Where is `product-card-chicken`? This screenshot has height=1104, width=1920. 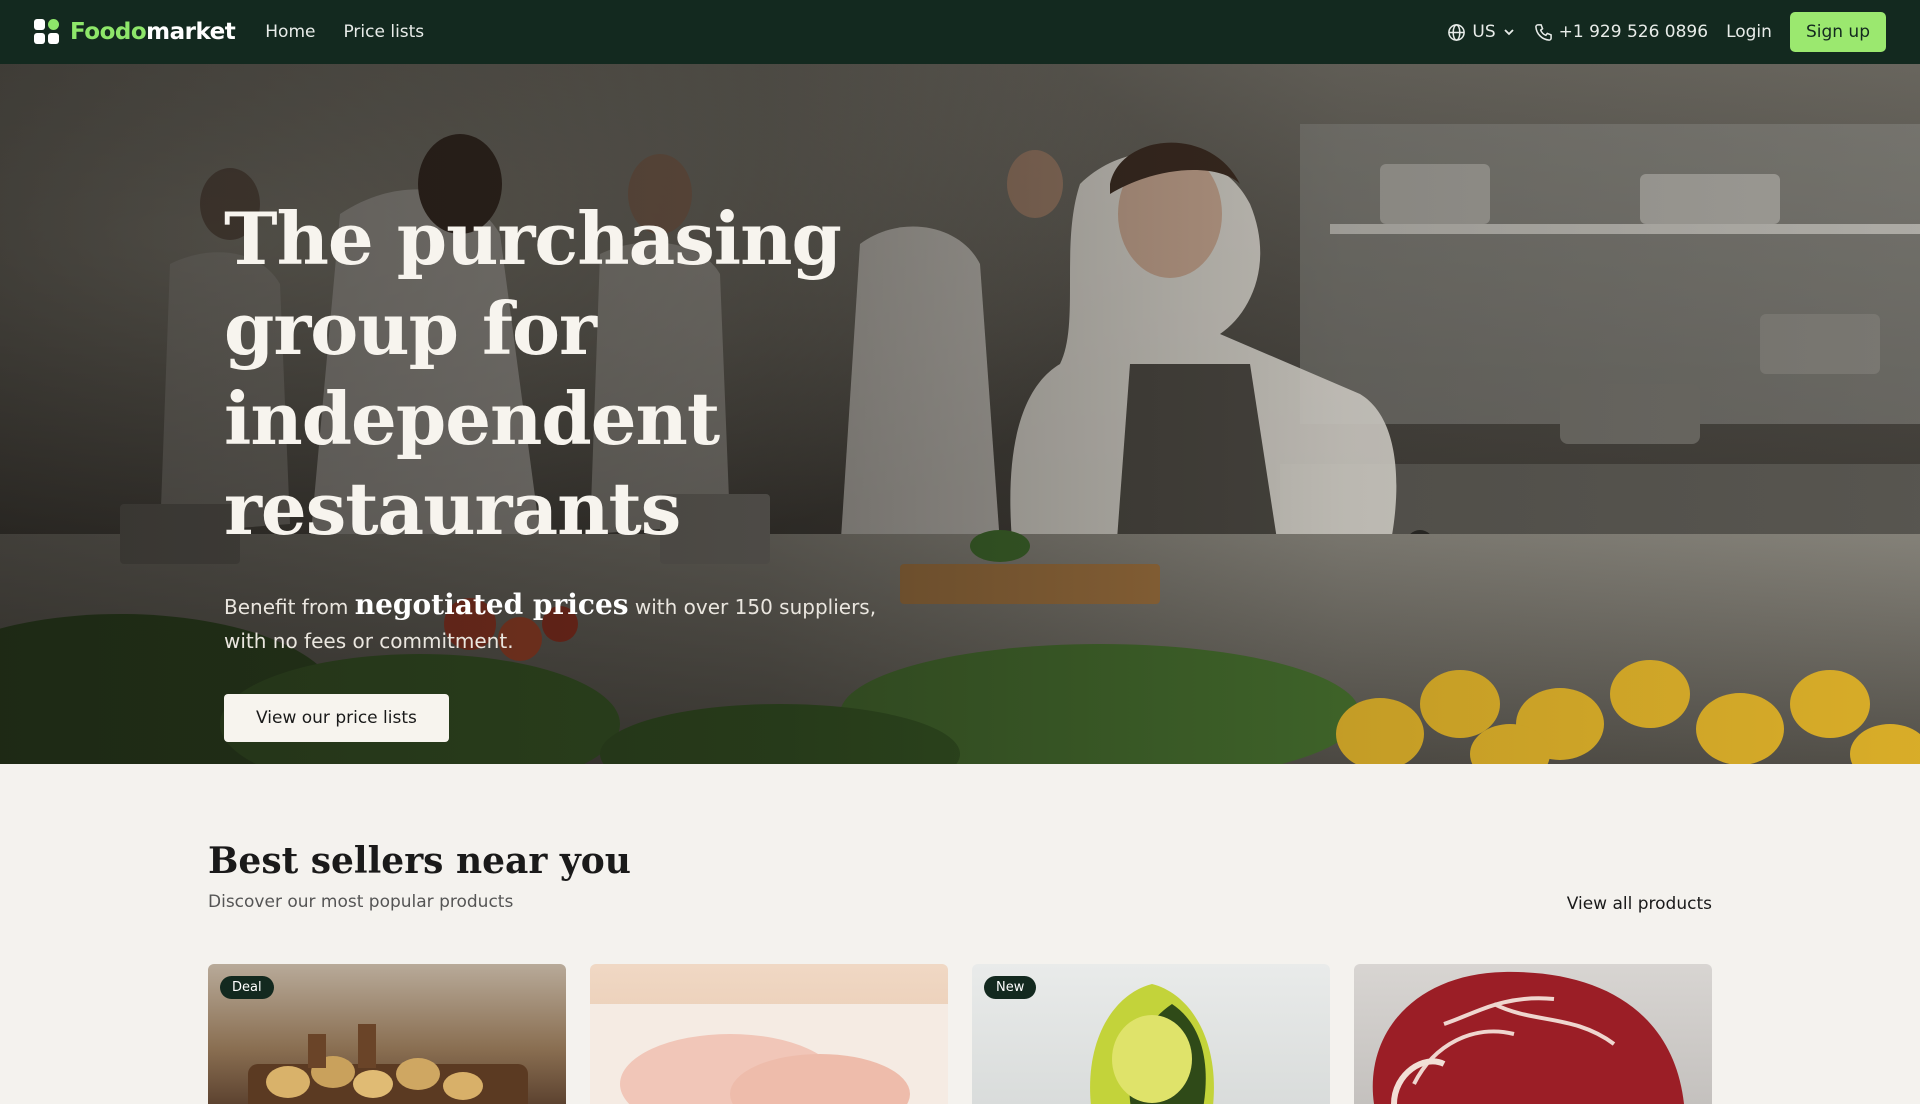 product-card-chicken is located at coordinates (769, 1034).